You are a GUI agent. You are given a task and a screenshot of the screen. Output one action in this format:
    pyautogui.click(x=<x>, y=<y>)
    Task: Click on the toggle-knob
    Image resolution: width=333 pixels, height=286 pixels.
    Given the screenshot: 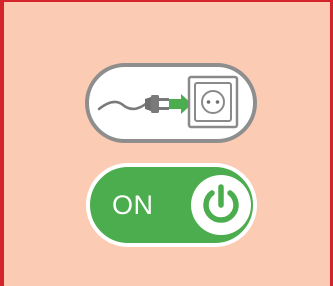 What is the action you would take?
    pyautogui.click(x=221, y=205)
    